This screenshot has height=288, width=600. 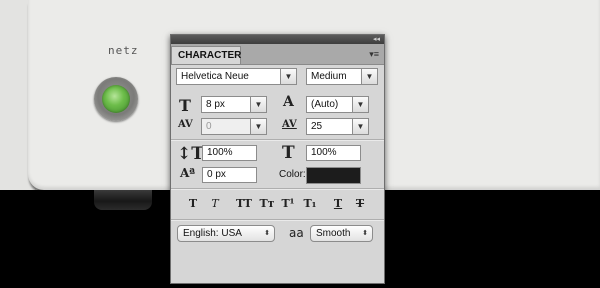 What do you see at coordinates (267, 204) in the screenshot?
I see `small-caps-button: Tт` at bounding box center [267, 204].